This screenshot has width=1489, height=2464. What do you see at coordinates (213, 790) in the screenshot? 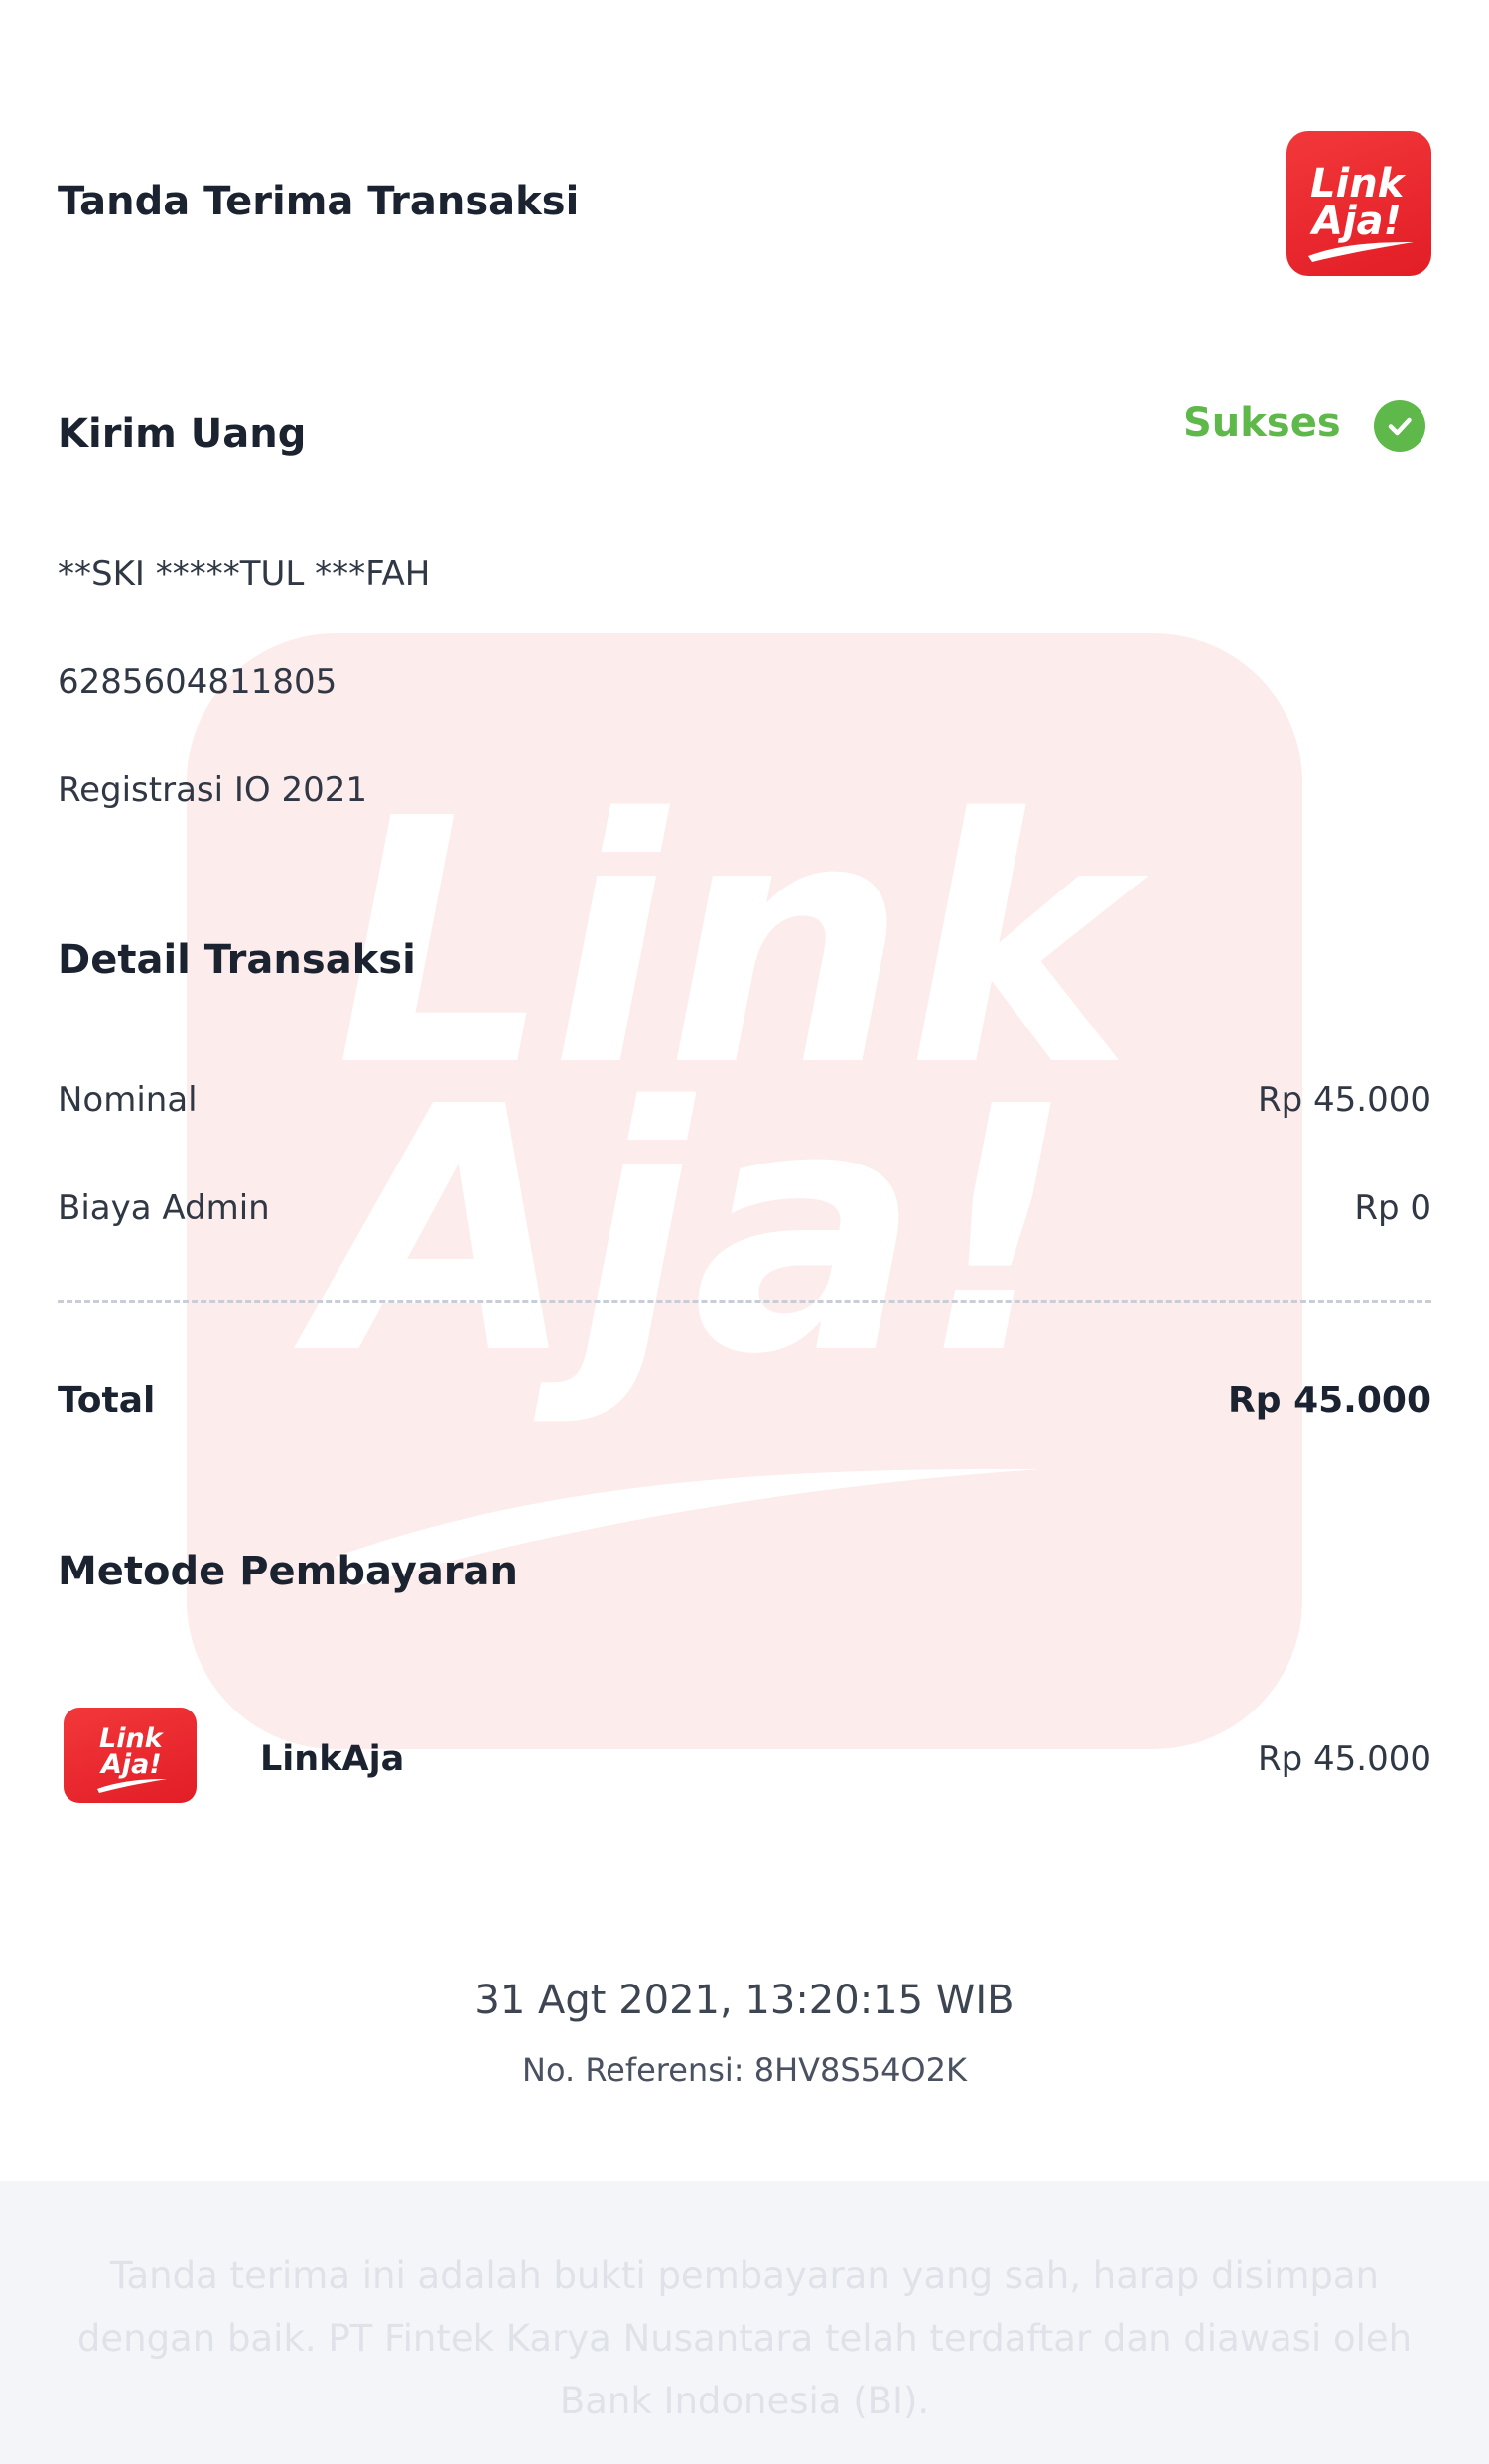
I see `transaction-note: Registrasi IO 2021` at bounding box center [213, 790].